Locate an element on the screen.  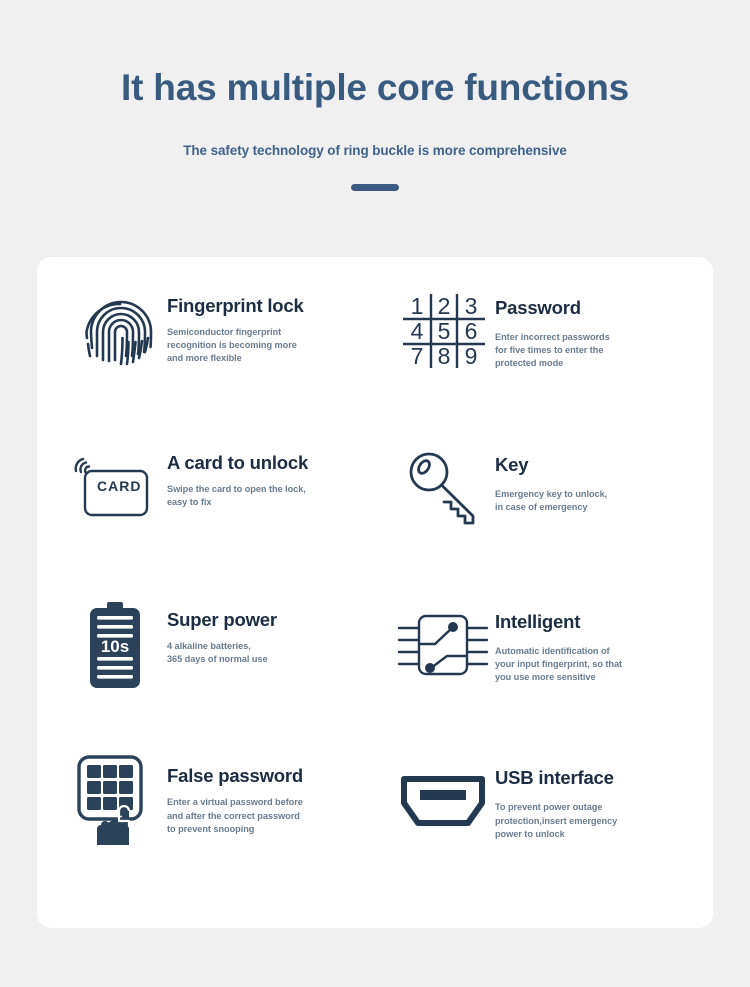
chip-icon is located at coordinates (443, 645).